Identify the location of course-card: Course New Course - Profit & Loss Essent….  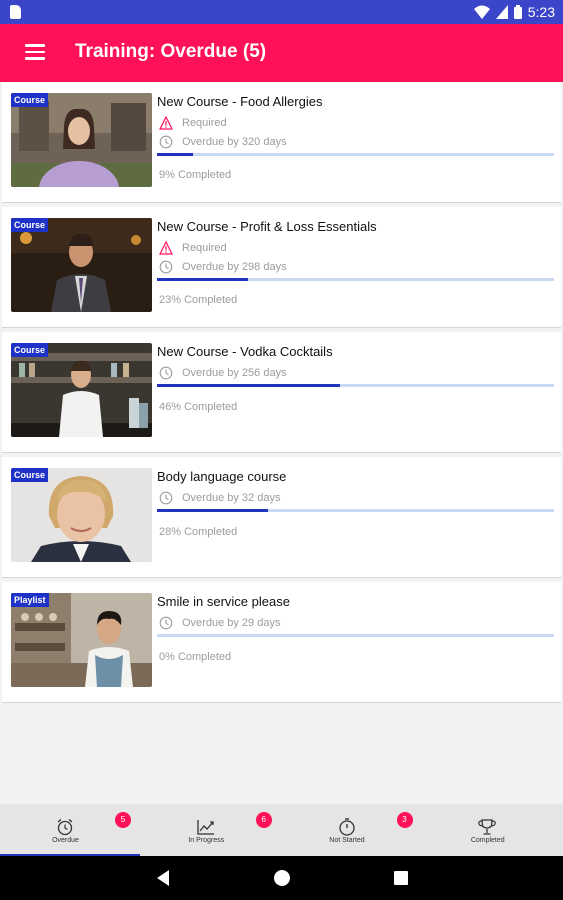
(281, 267).